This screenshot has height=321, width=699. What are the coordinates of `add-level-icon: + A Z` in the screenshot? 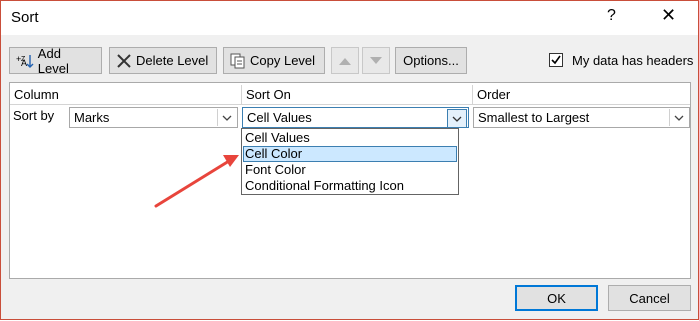 It's located at (25, 61).